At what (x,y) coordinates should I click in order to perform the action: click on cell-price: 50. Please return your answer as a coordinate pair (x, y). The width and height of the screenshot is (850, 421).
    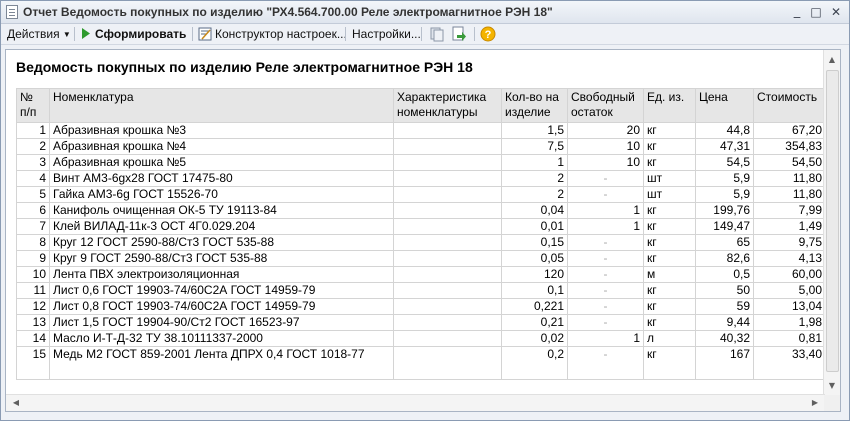
    Looking at the image, I should click on (724, 290).